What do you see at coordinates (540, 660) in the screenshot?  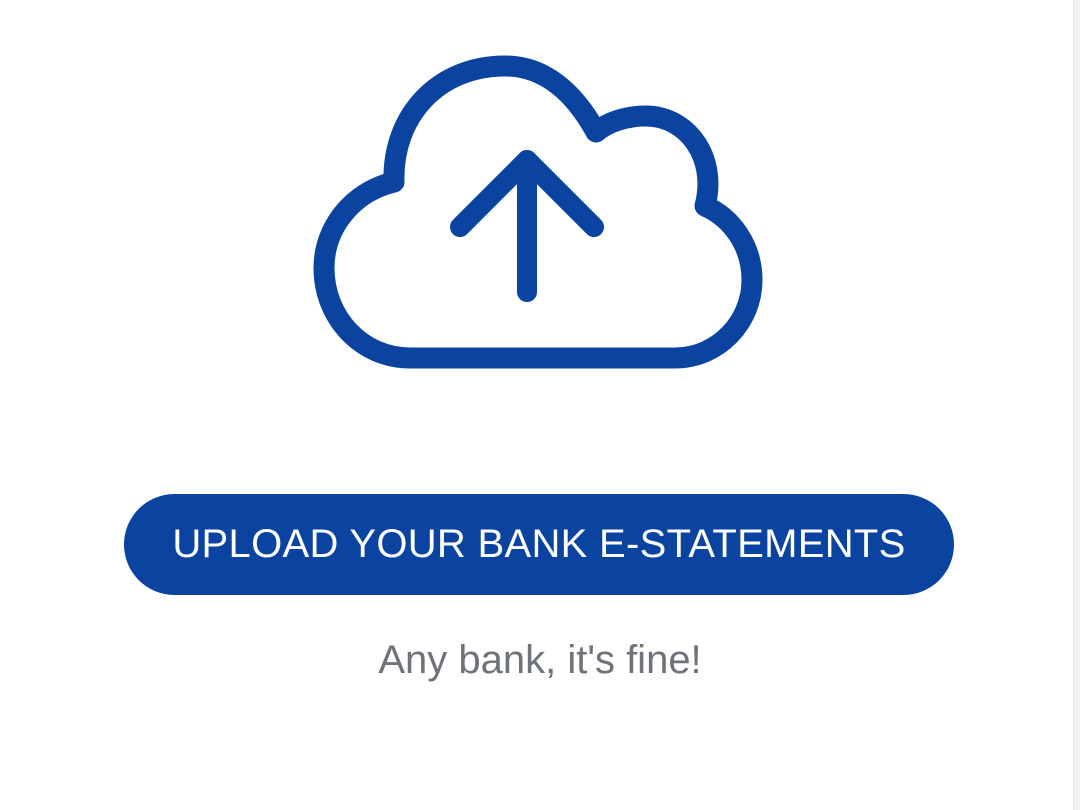 I see `subtitle-text: Any bank, it's fine!` at bounding box center [540, 660].